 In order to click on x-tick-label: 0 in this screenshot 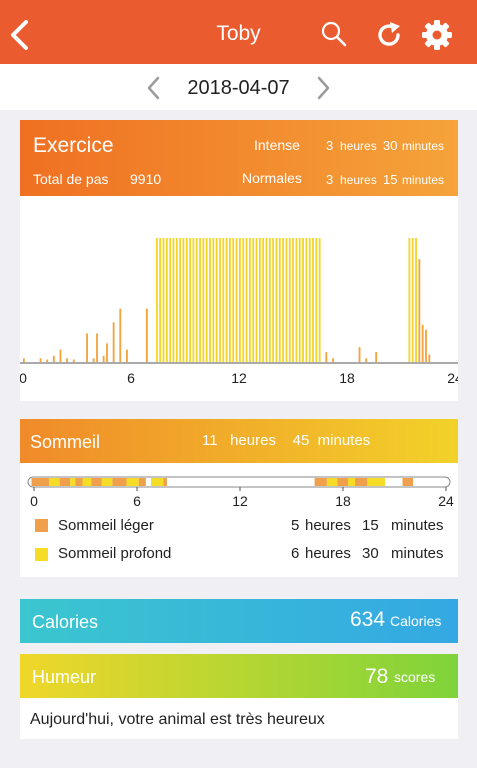, I will do `click(23, 378)`.